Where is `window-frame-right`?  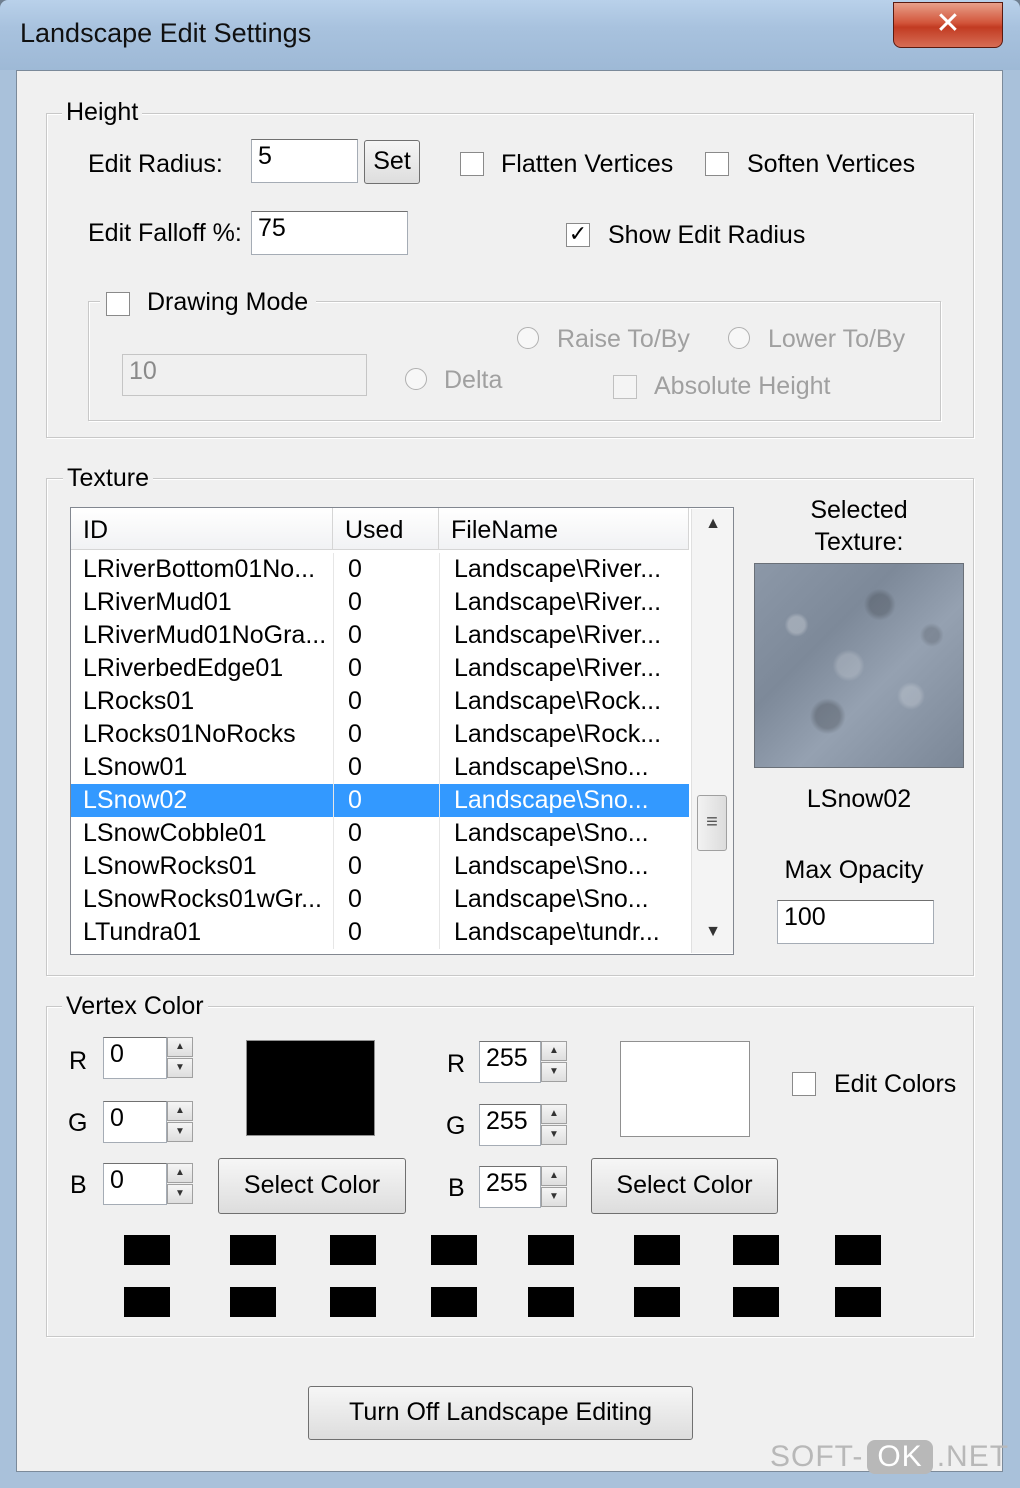 window-frame-right is located at coordinates (1011, 779).